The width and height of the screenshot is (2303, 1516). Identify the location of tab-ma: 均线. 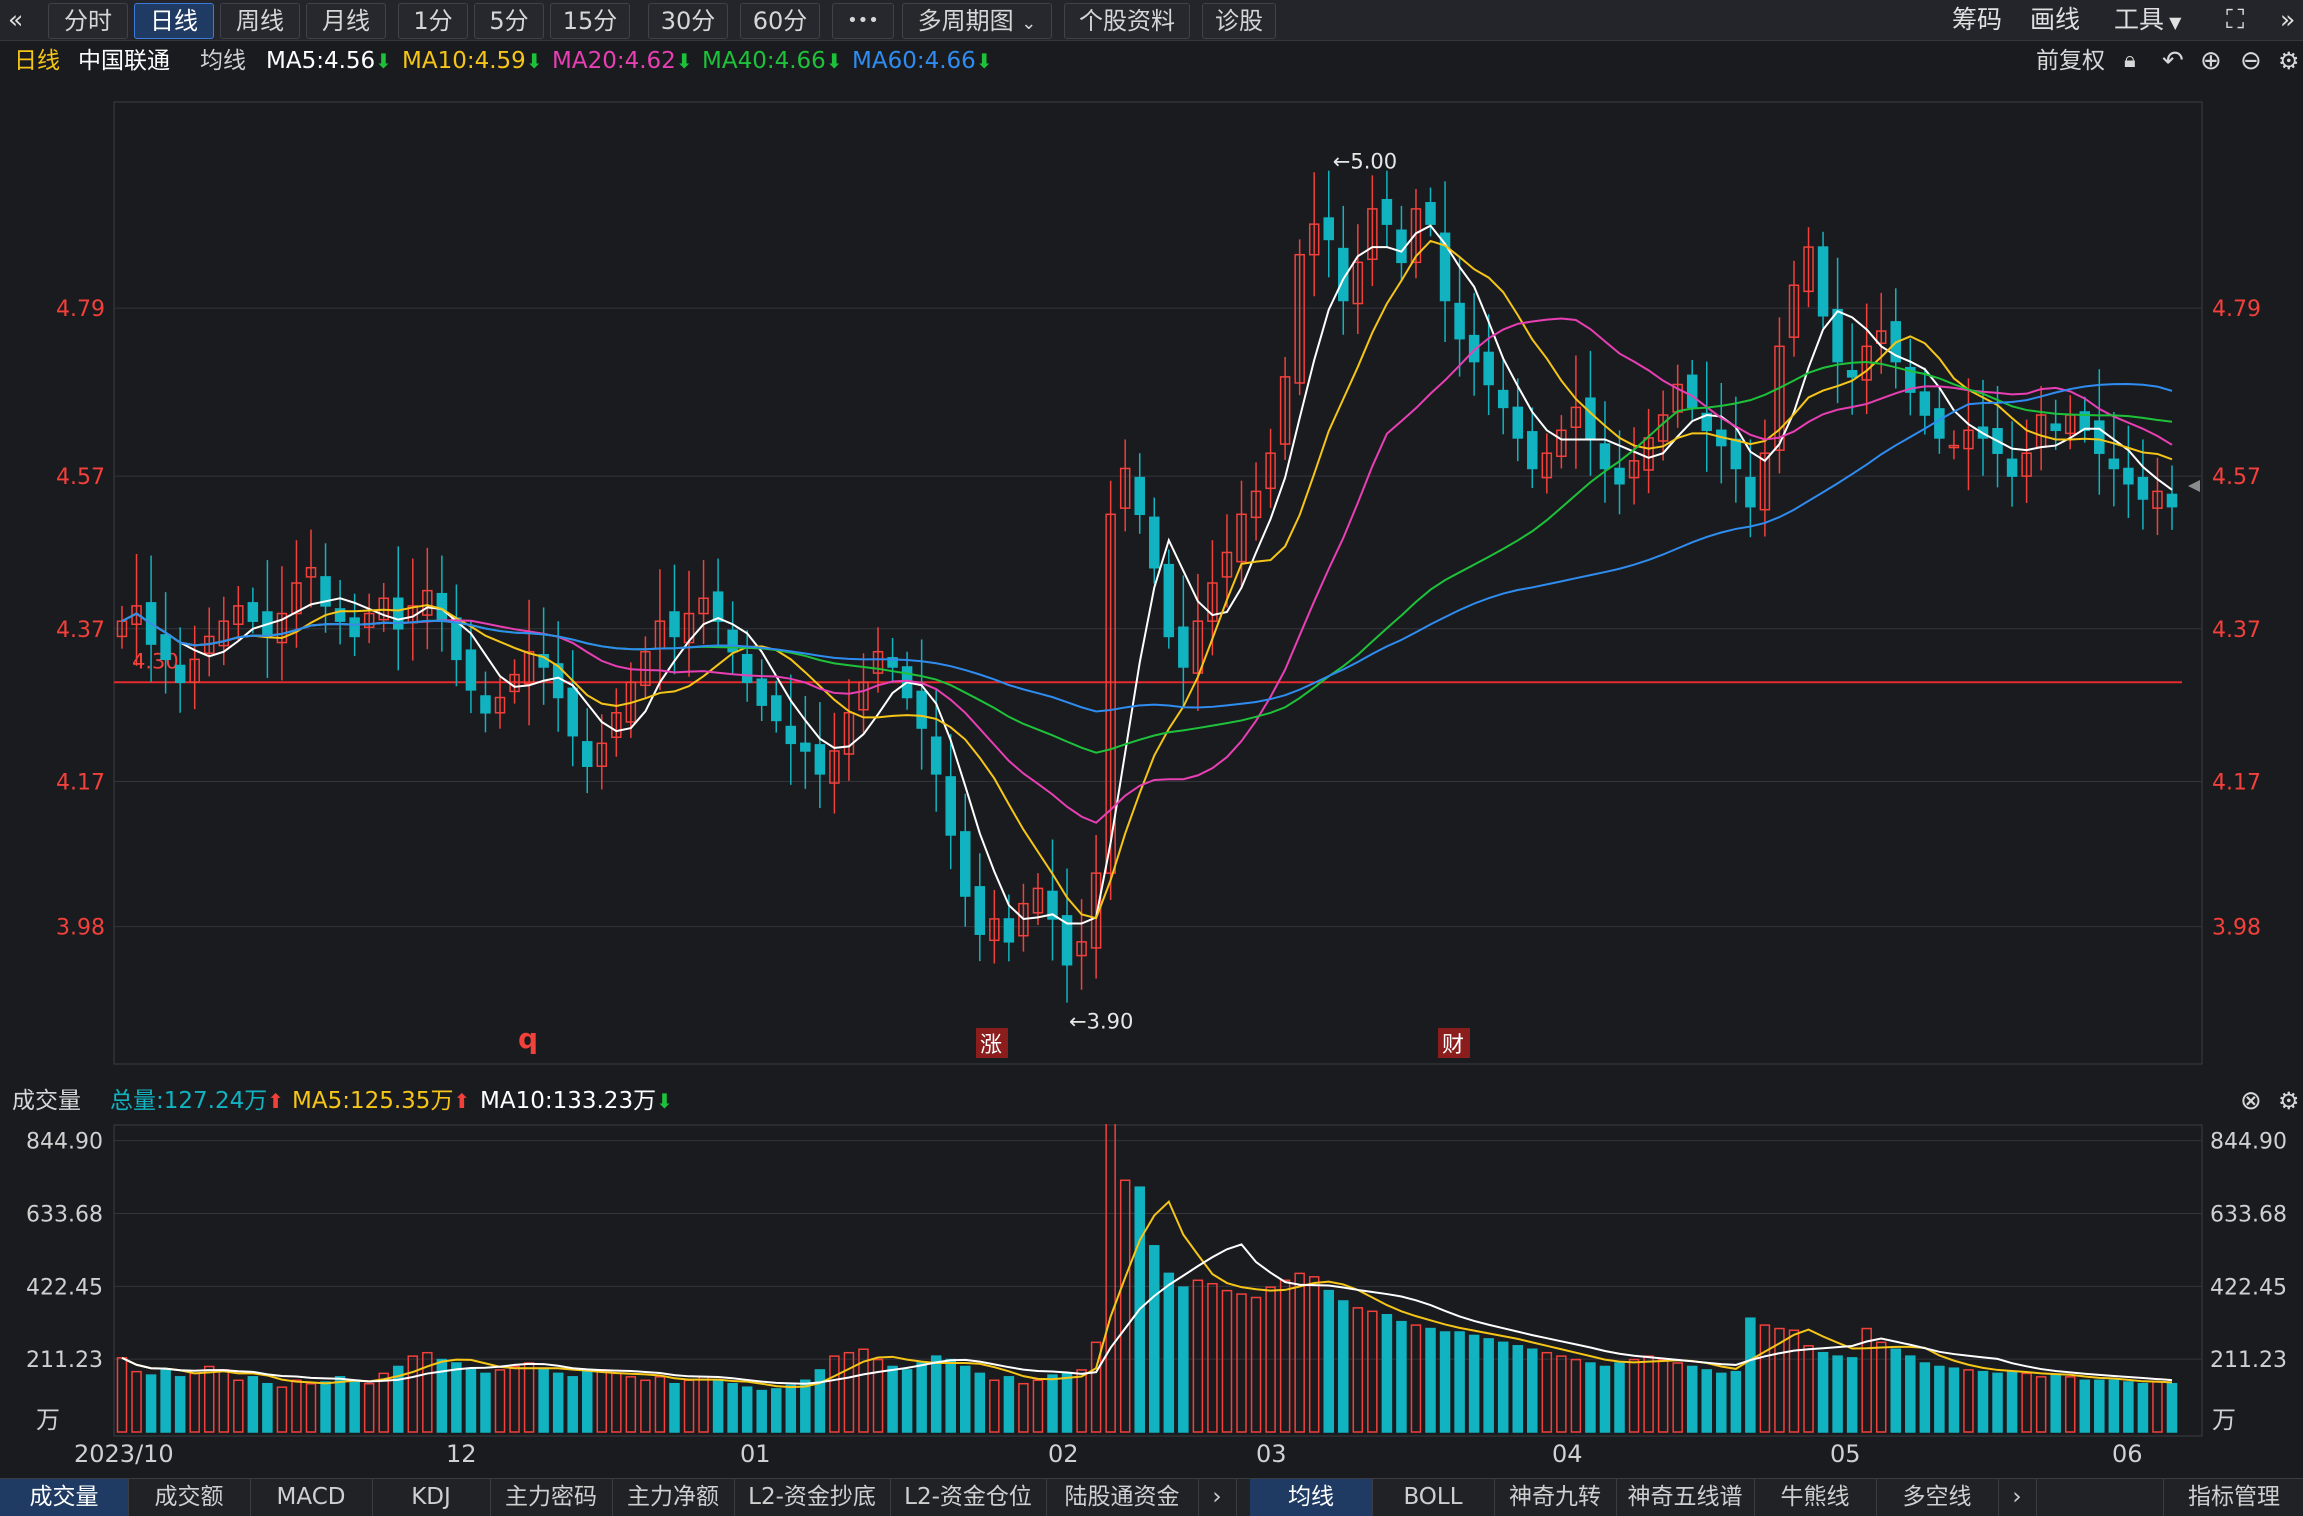
(1311, 1497).